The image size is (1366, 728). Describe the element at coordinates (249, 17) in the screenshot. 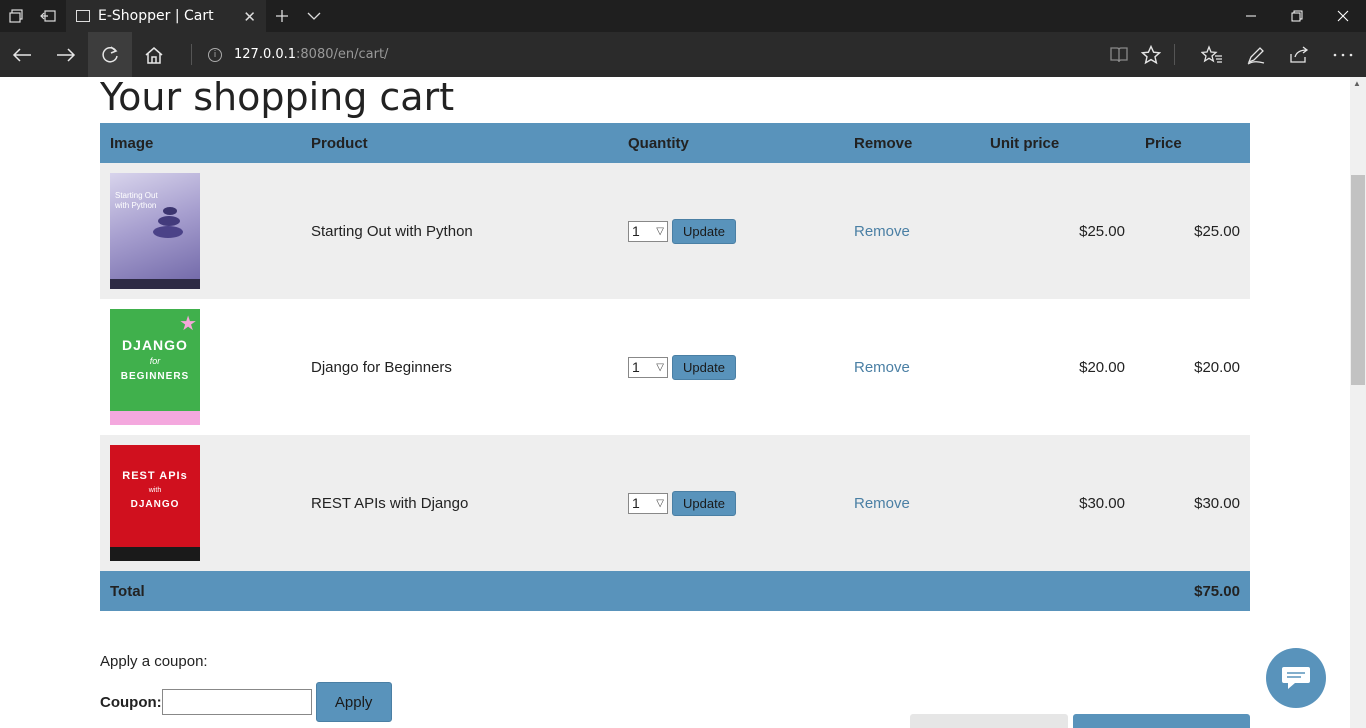

I see `close-tab-icon: ✕` at that location.